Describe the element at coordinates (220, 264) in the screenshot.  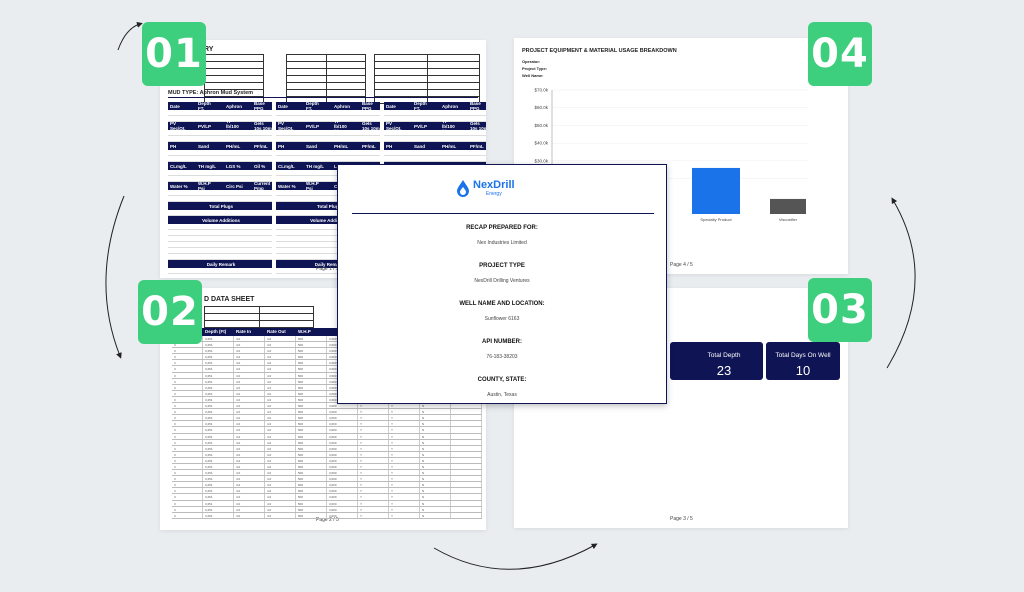
I see `mud-section-header: Daily Remark` at that location.